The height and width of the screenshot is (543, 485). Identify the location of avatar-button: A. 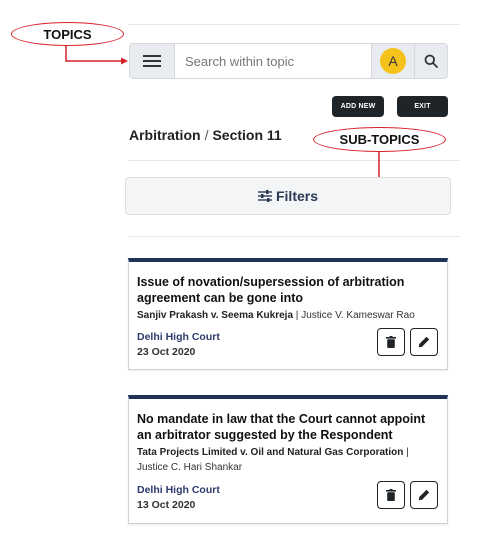
(392, 61).